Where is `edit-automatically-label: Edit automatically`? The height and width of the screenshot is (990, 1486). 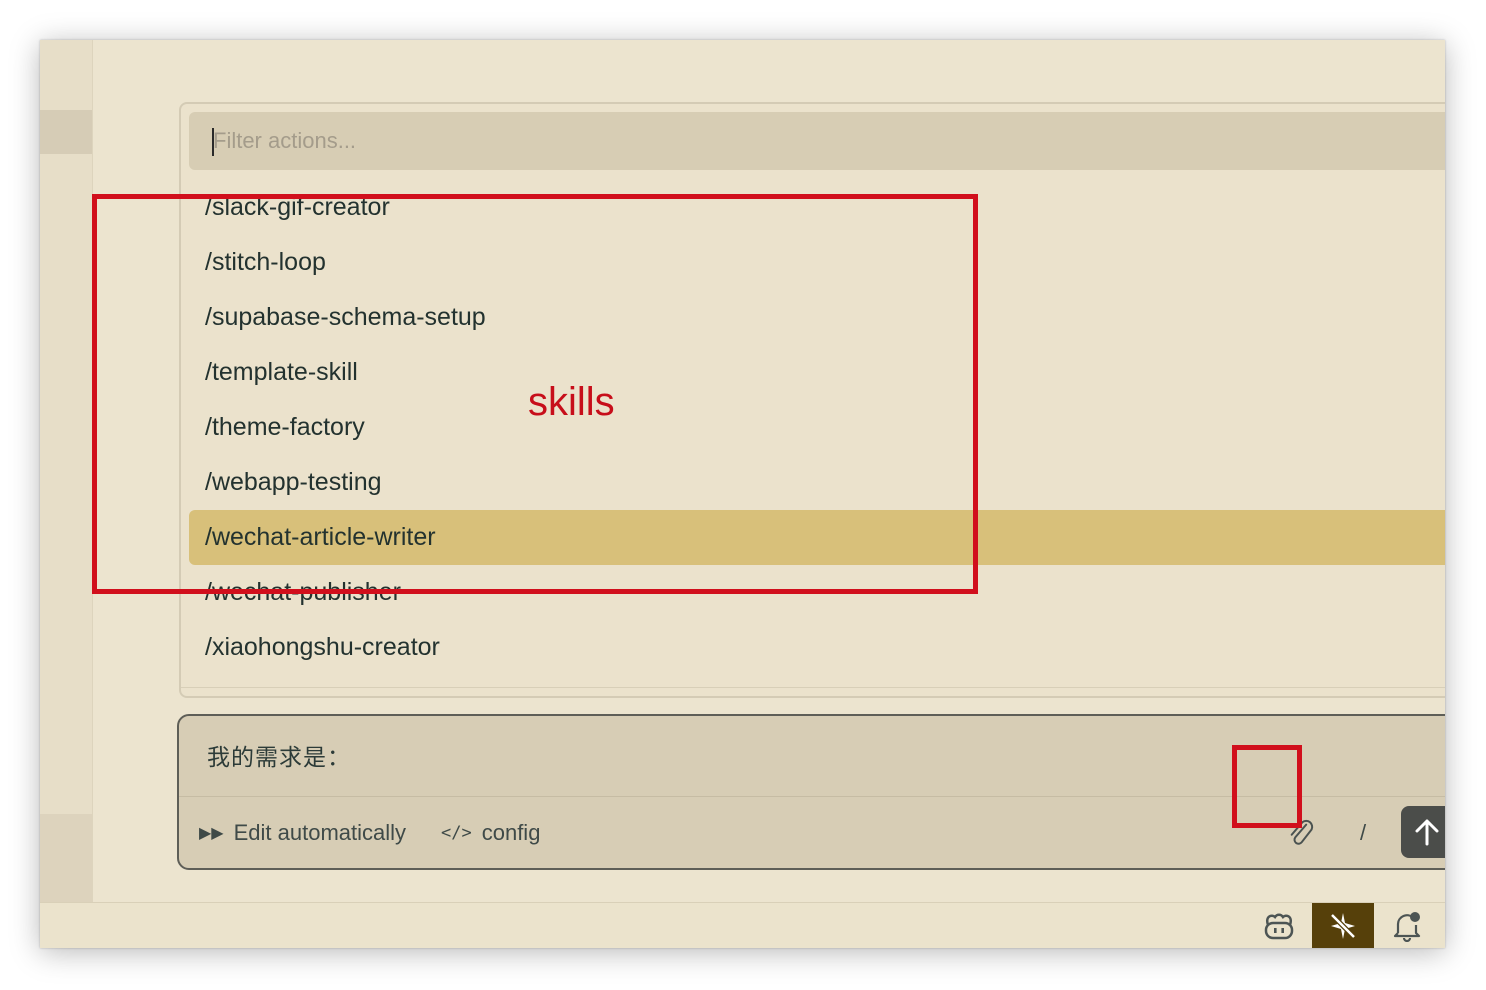
edit-automatically-label: Edit automatically is located at coordinates (320, 832).